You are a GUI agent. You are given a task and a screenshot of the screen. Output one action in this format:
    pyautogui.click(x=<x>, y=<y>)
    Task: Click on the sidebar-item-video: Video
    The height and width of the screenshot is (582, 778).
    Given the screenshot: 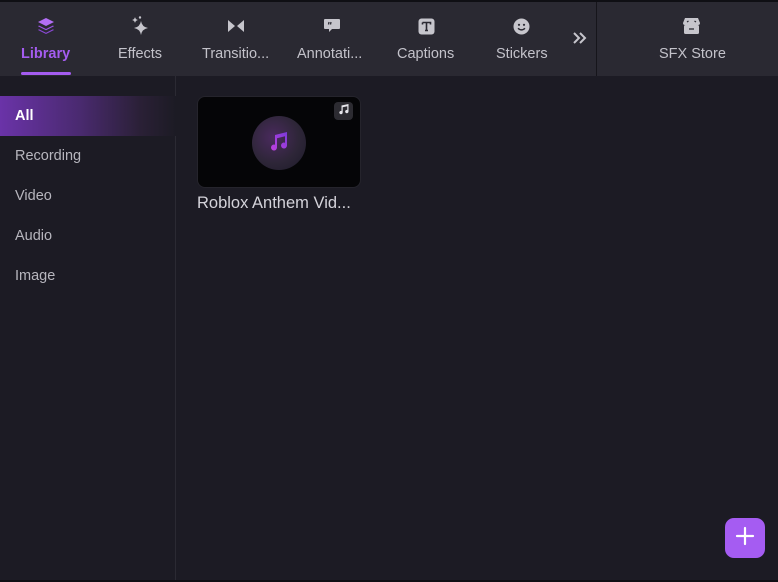 What is the action you would take?
    pyautogui.click(x=88, y=196)
    